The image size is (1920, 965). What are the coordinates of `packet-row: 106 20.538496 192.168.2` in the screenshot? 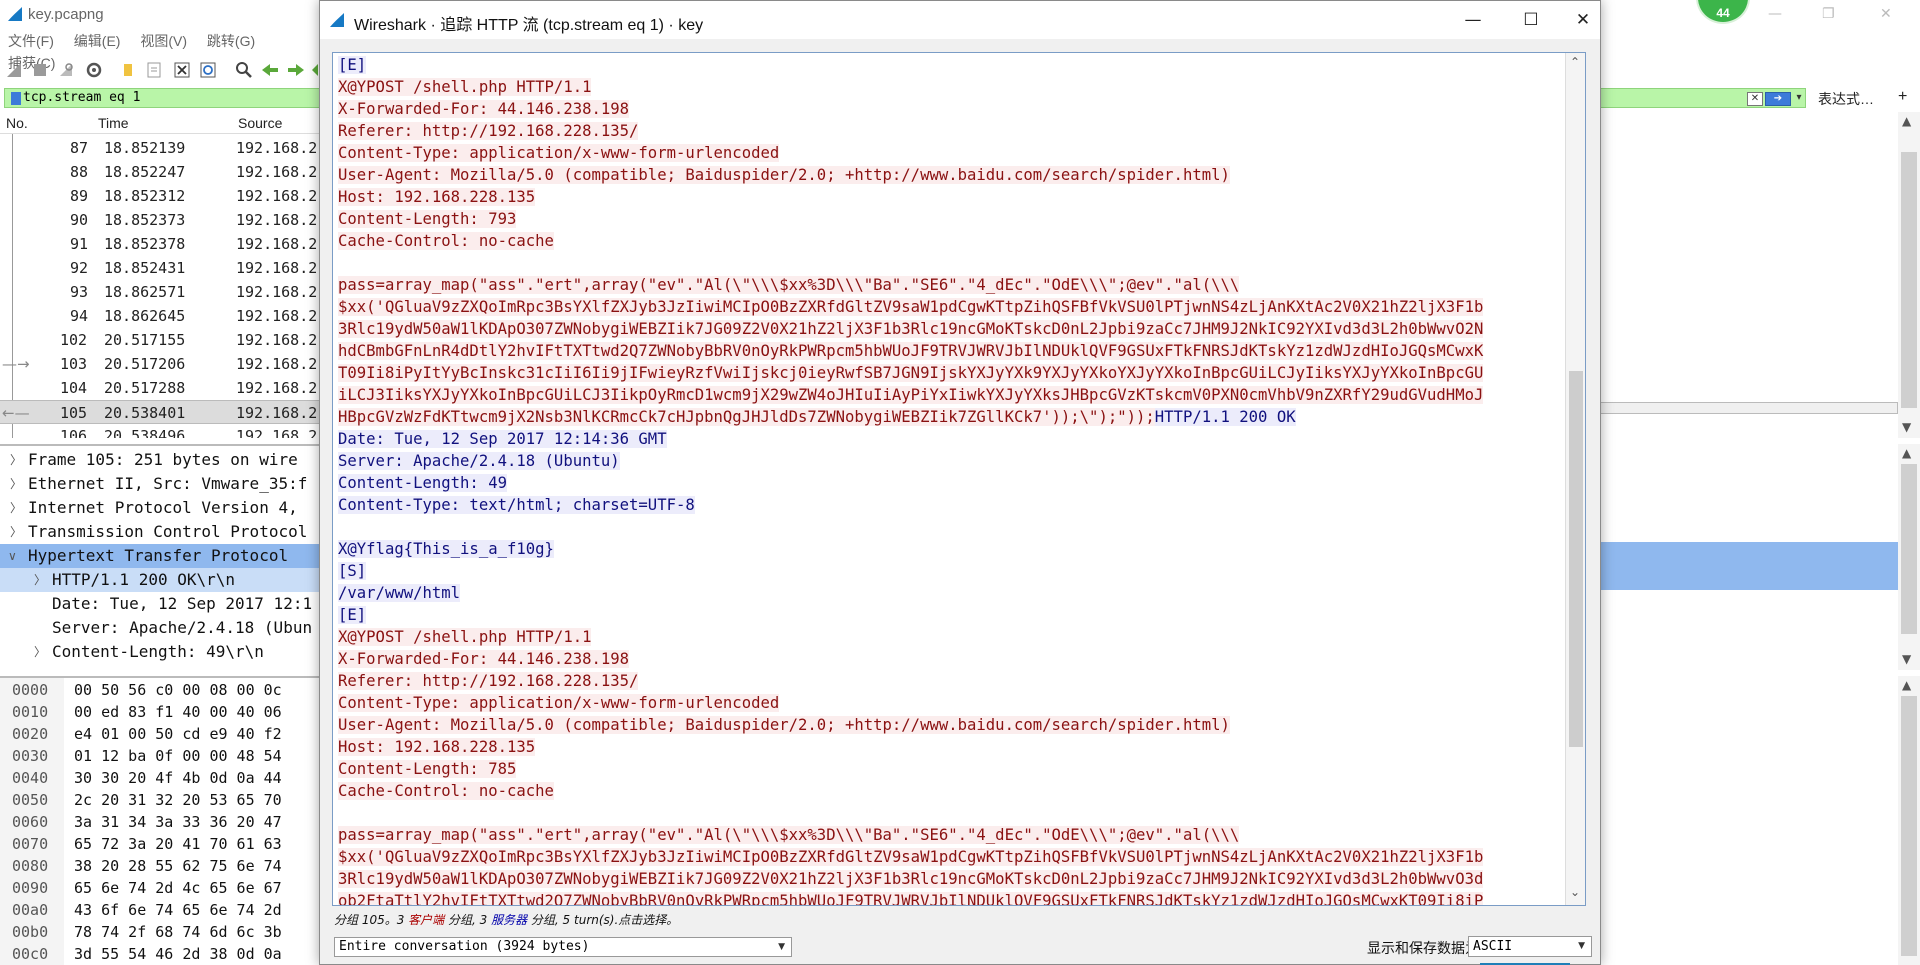 It's located at (165, 431).